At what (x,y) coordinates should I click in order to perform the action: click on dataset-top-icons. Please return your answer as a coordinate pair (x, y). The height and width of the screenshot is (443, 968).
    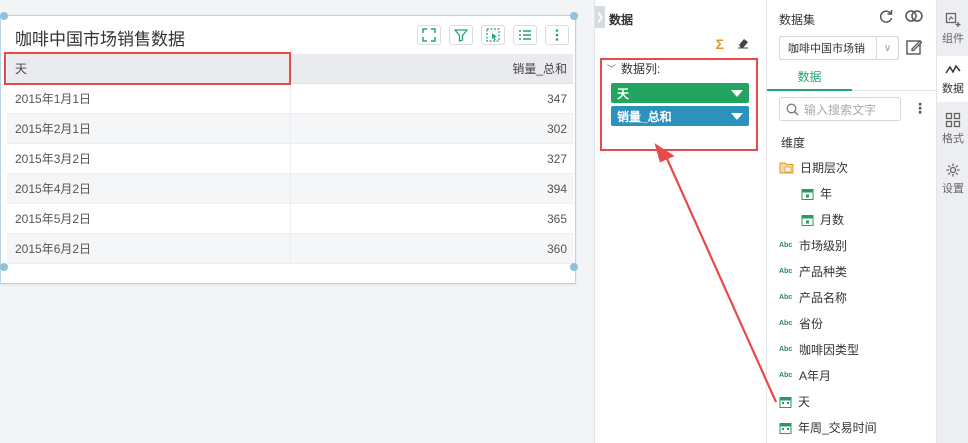
    Looking at the image, I should click on (901, 16).